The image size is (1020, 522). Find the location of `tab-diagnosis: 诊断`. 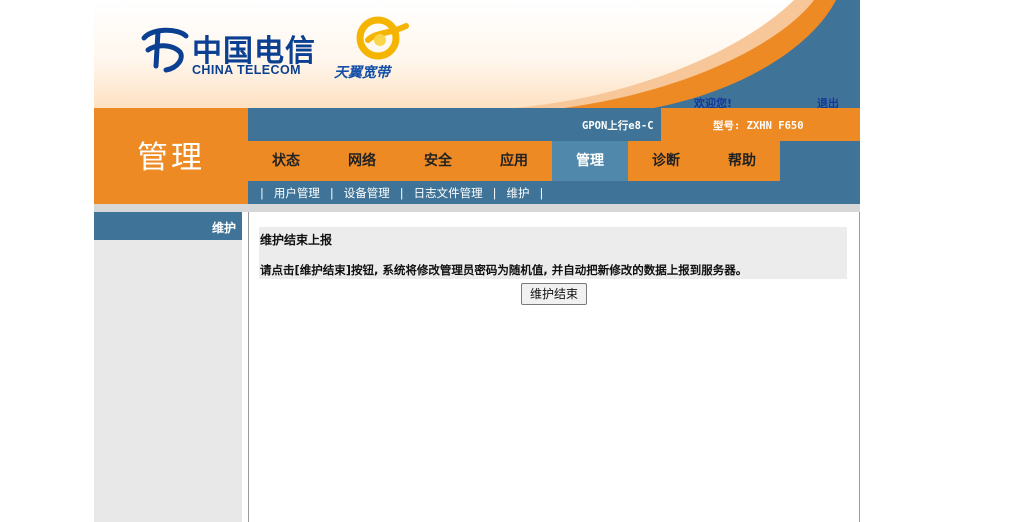

tab-diagnosis: 诊断 is located at coordinates (666, 161).